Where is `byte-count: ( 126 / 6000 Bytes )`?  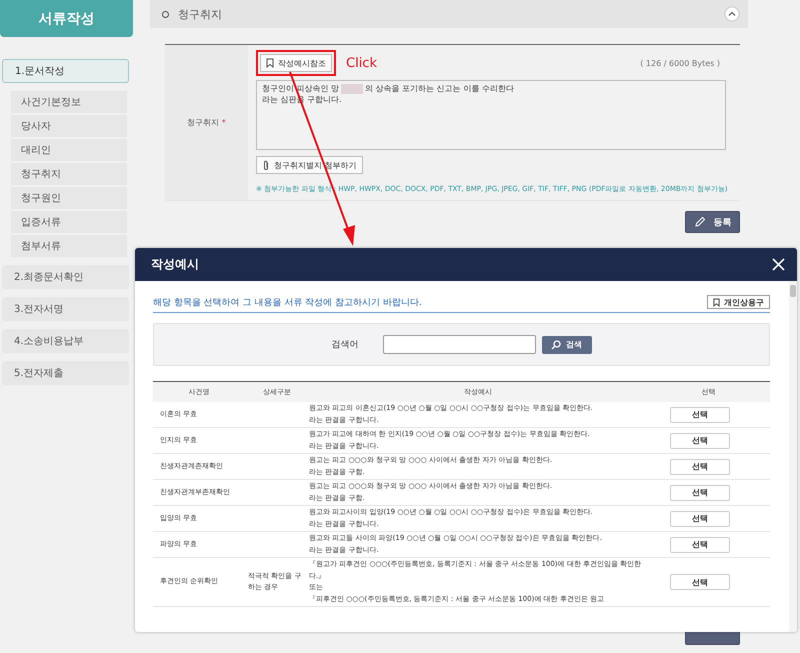
byte-count: ( 126 / 6000 Bytes ) is located at coordinates (680, 63).